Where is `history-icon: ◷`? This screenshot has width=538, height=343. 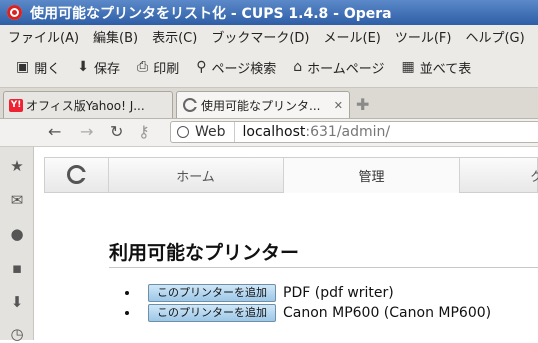
history-icon: ◷ is located at coordinates (17, 334).